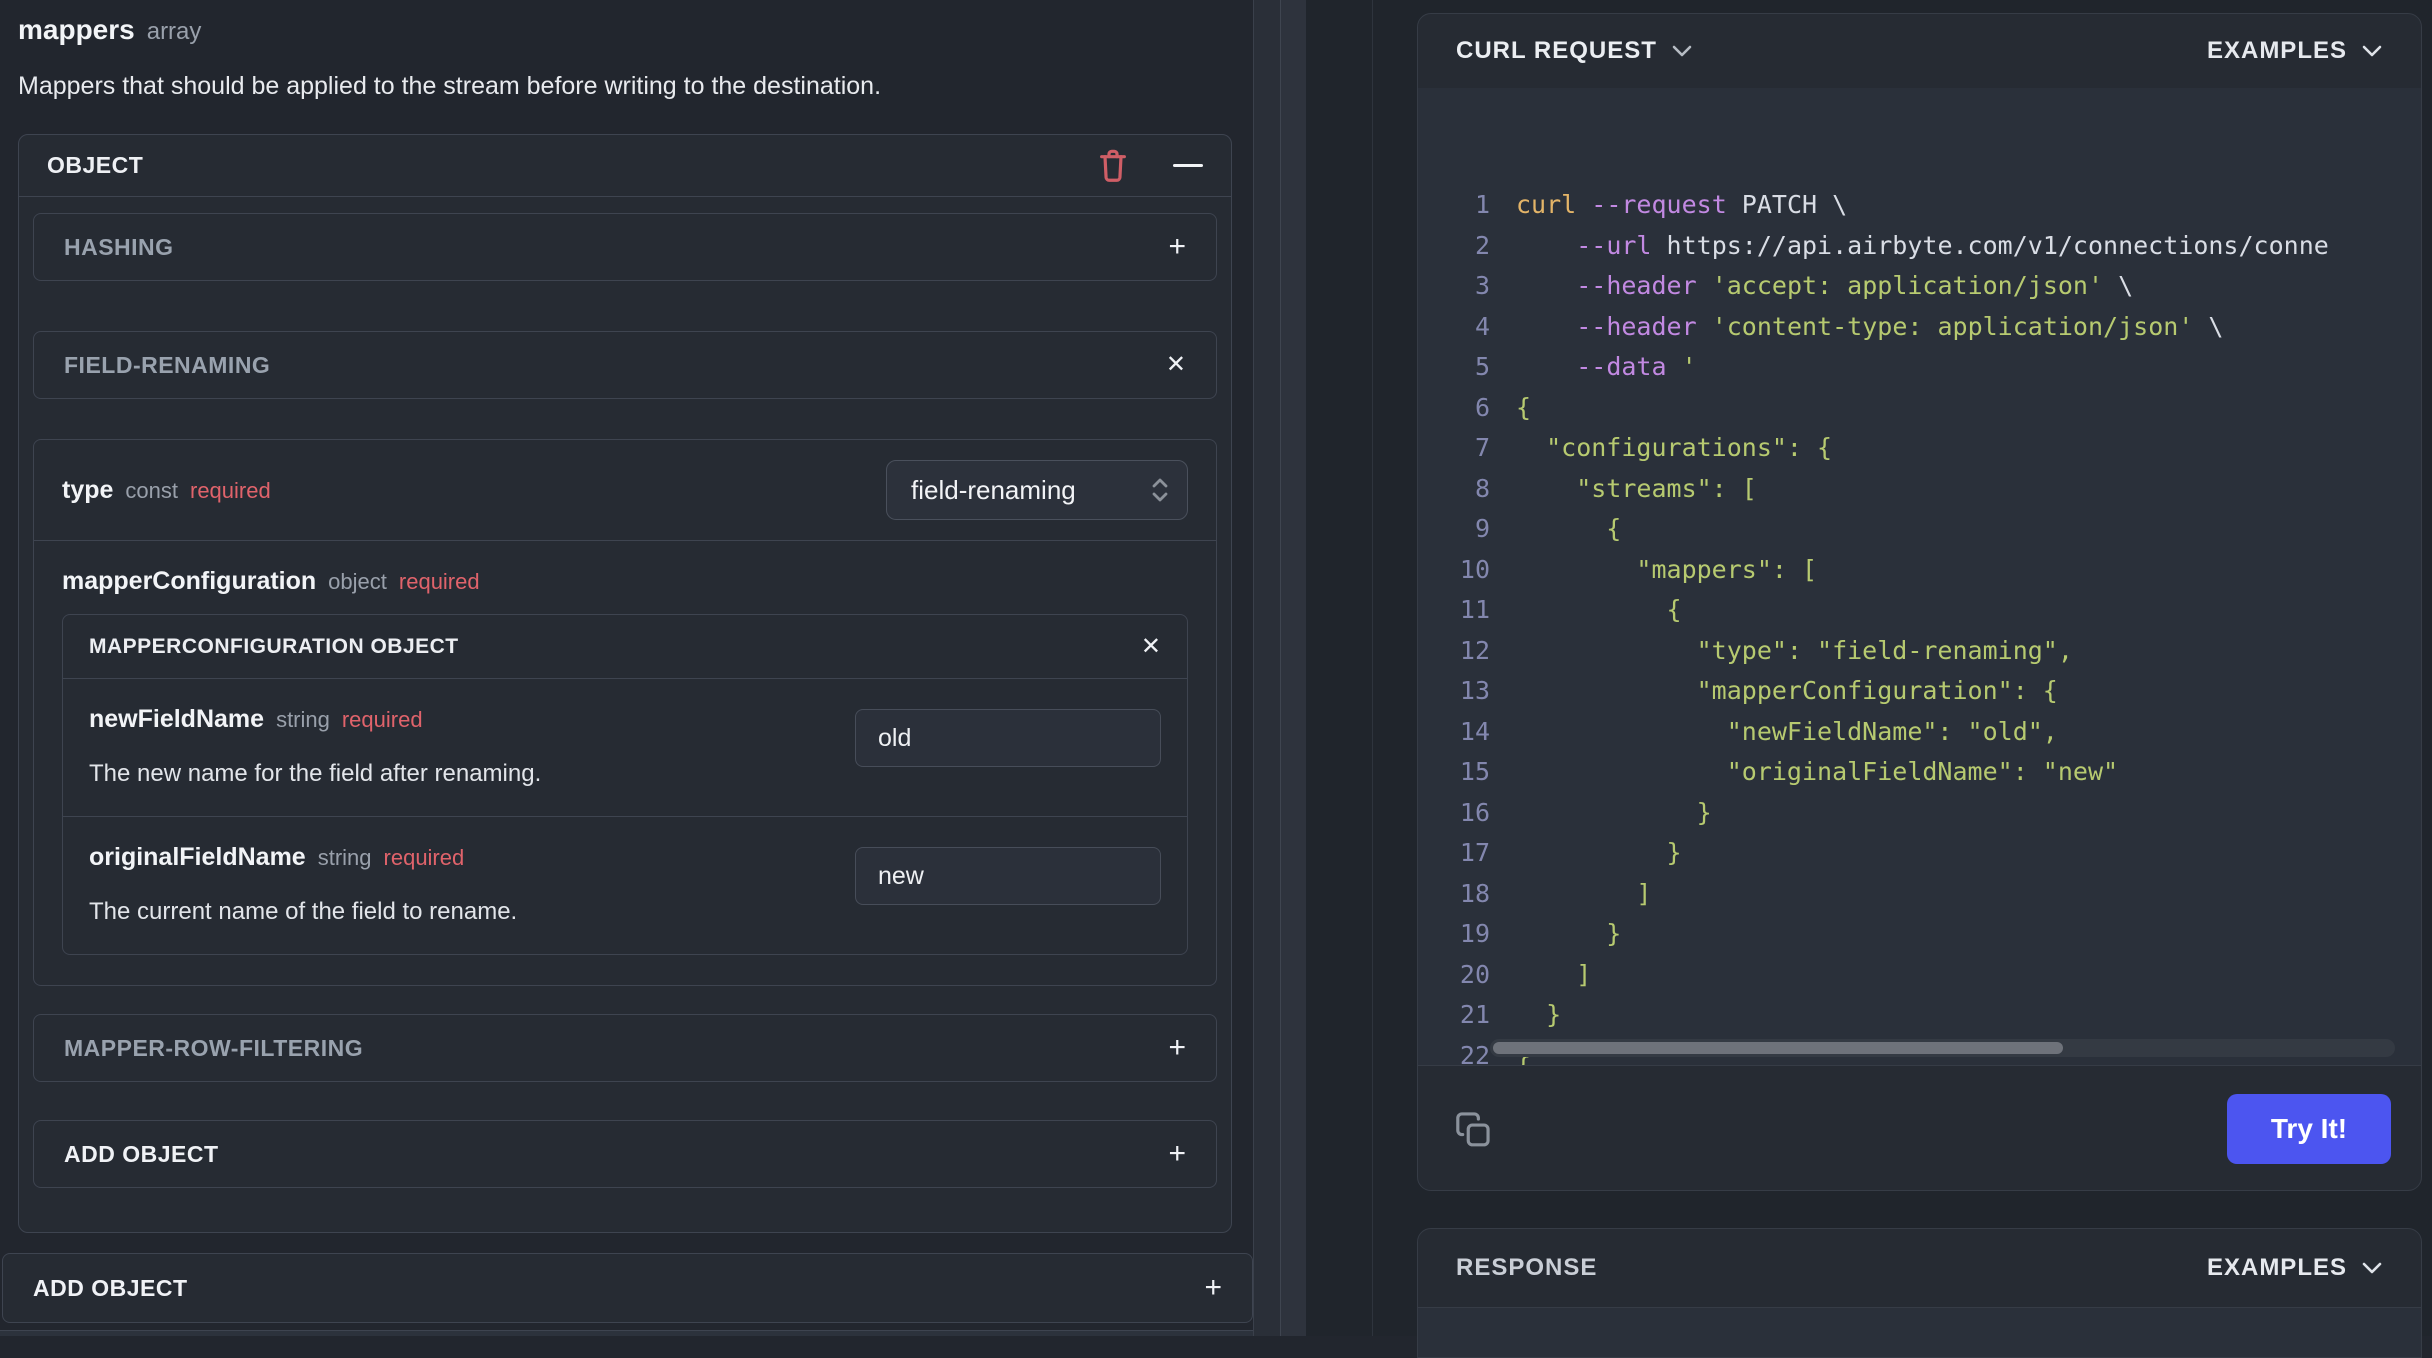  Describe the element at coordinates (1166, 165) in the screenshot. I see `collapse-object-button` at that location.